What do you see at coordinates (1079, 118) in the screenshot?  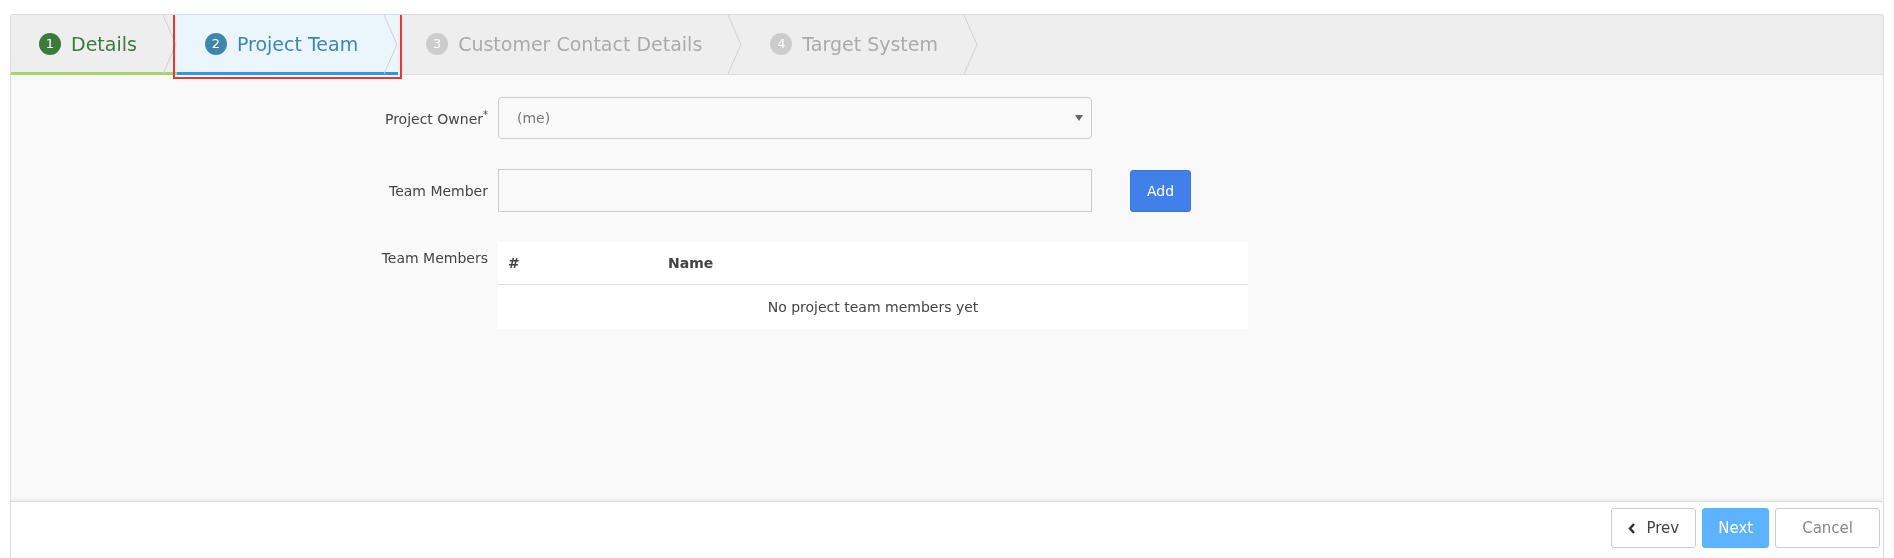 I see `caret-icon` at bounding box center [1079, 118].